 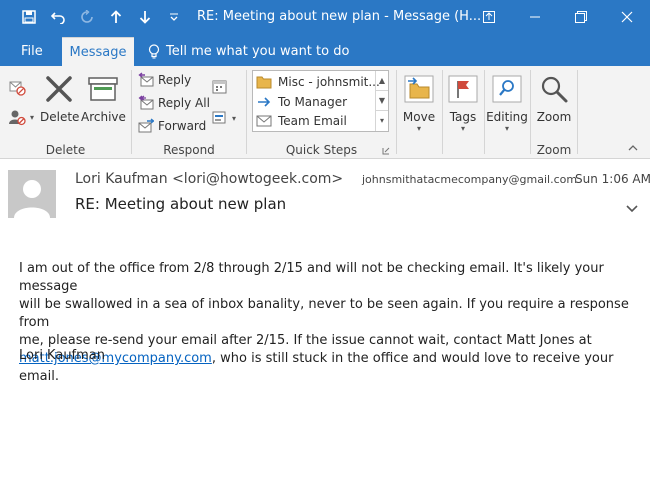 I want to click on delete-label: Delete, so click(x=60, y=117).